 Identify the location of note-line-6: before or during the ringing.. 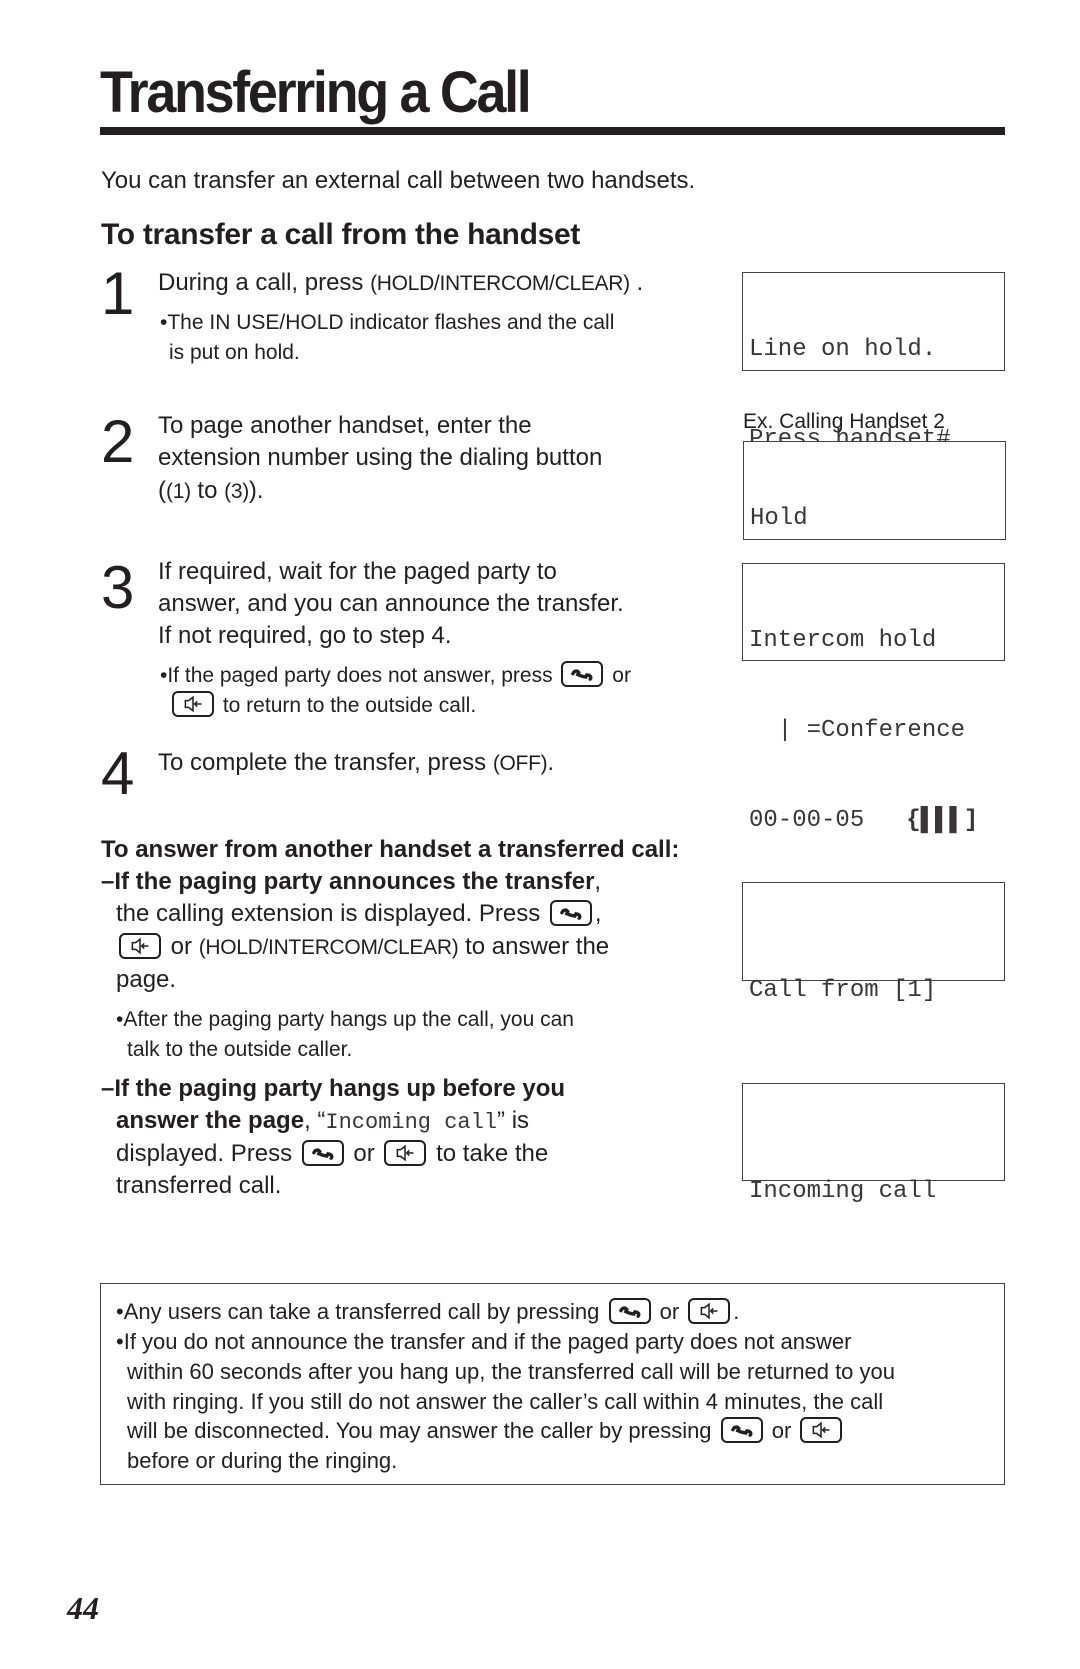
(262, 1460).